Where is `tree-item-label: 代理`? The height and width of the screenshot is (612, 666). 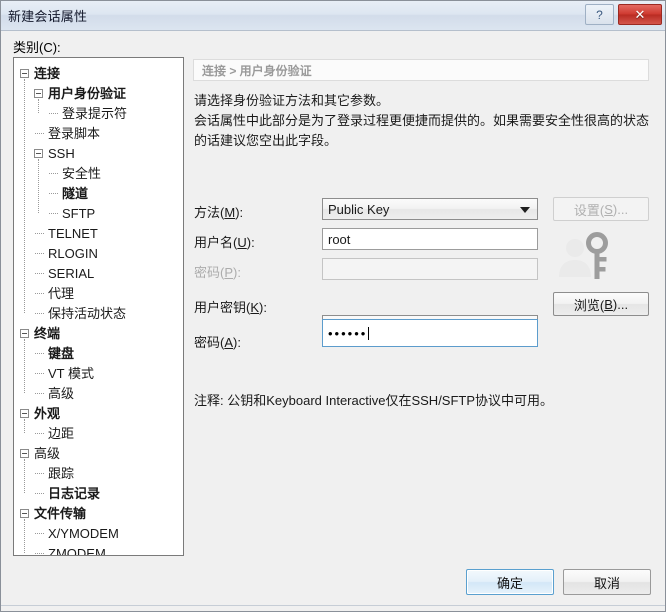 tree-item-label: 代理 is located at coordinates (61, 293).